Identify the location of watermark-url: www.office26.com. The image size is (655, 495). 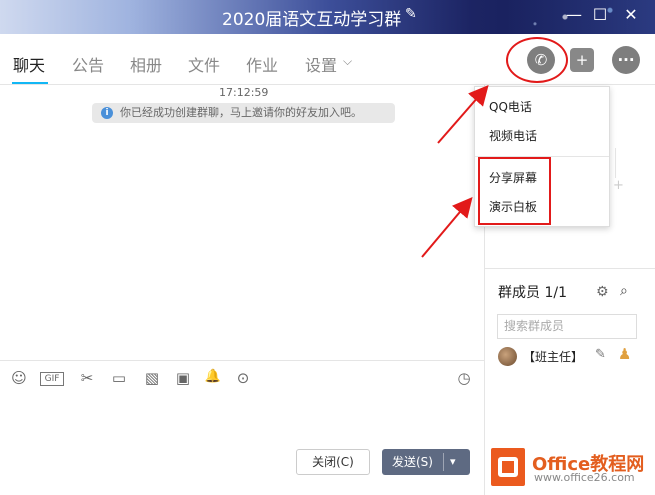
(584, 477).